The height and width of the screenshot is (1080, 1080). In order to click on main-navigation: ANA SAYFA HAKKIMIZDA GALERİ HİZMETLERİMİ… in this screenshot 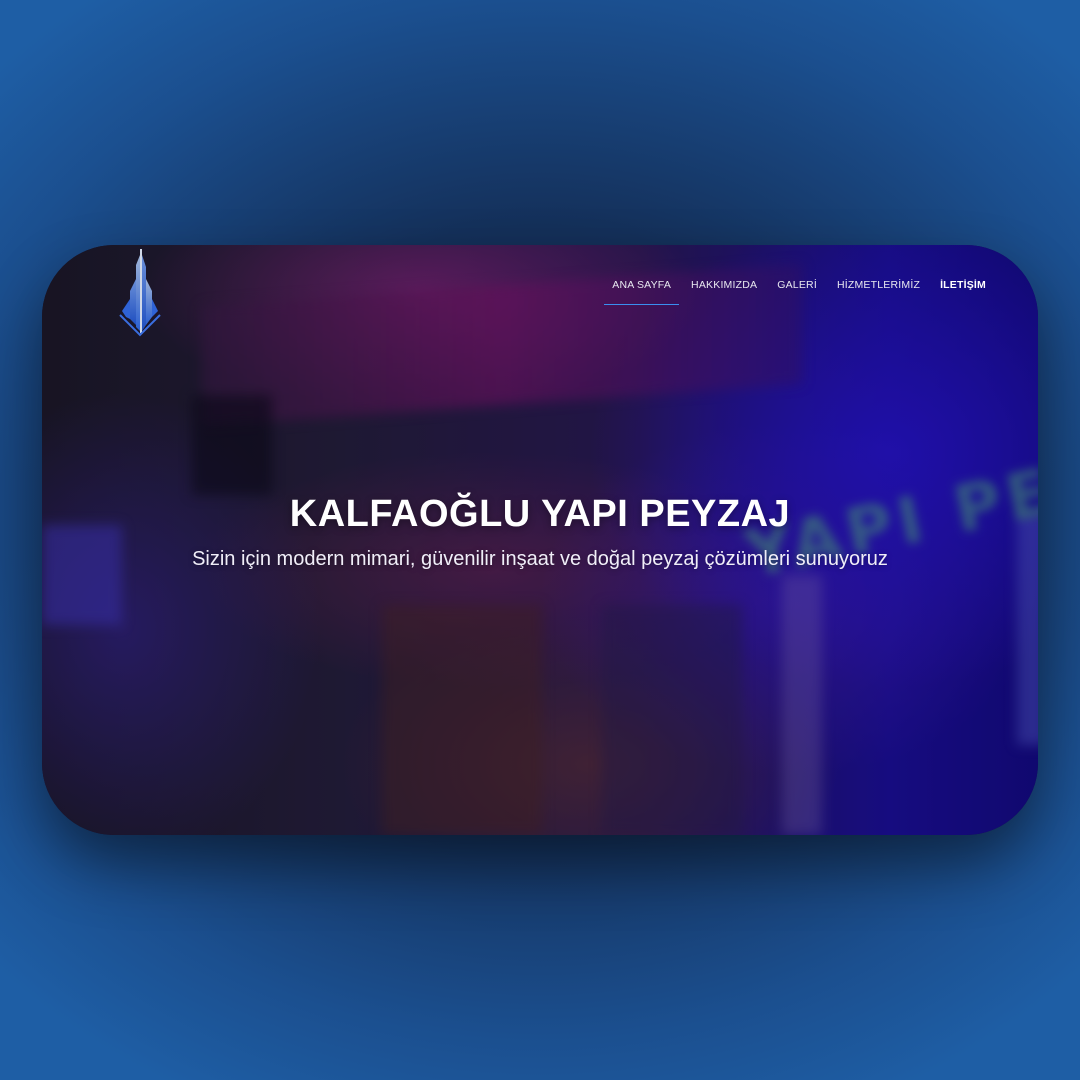, I will do `click(799, 292)`.